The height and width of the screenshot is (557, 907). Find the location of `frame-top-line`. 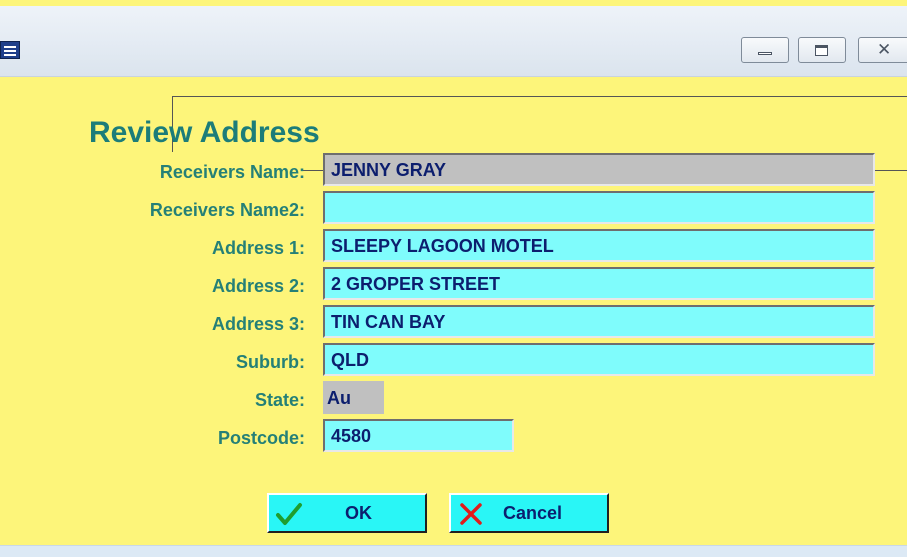

frame-top-line is located at coordinates (539, 96).